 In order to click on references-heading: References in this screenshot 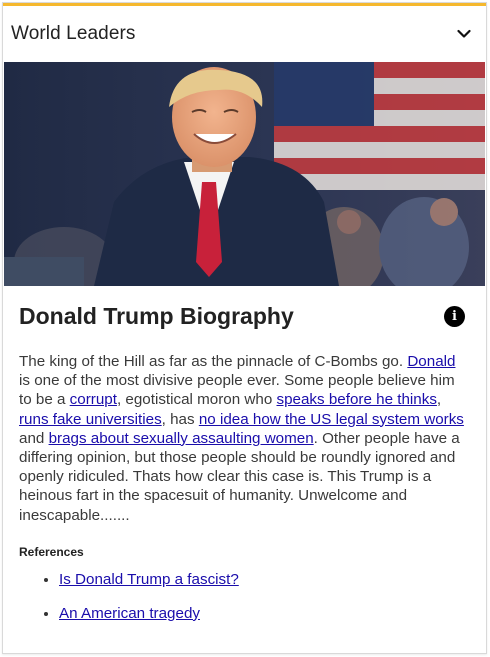, I will do `click(51, 551)`.